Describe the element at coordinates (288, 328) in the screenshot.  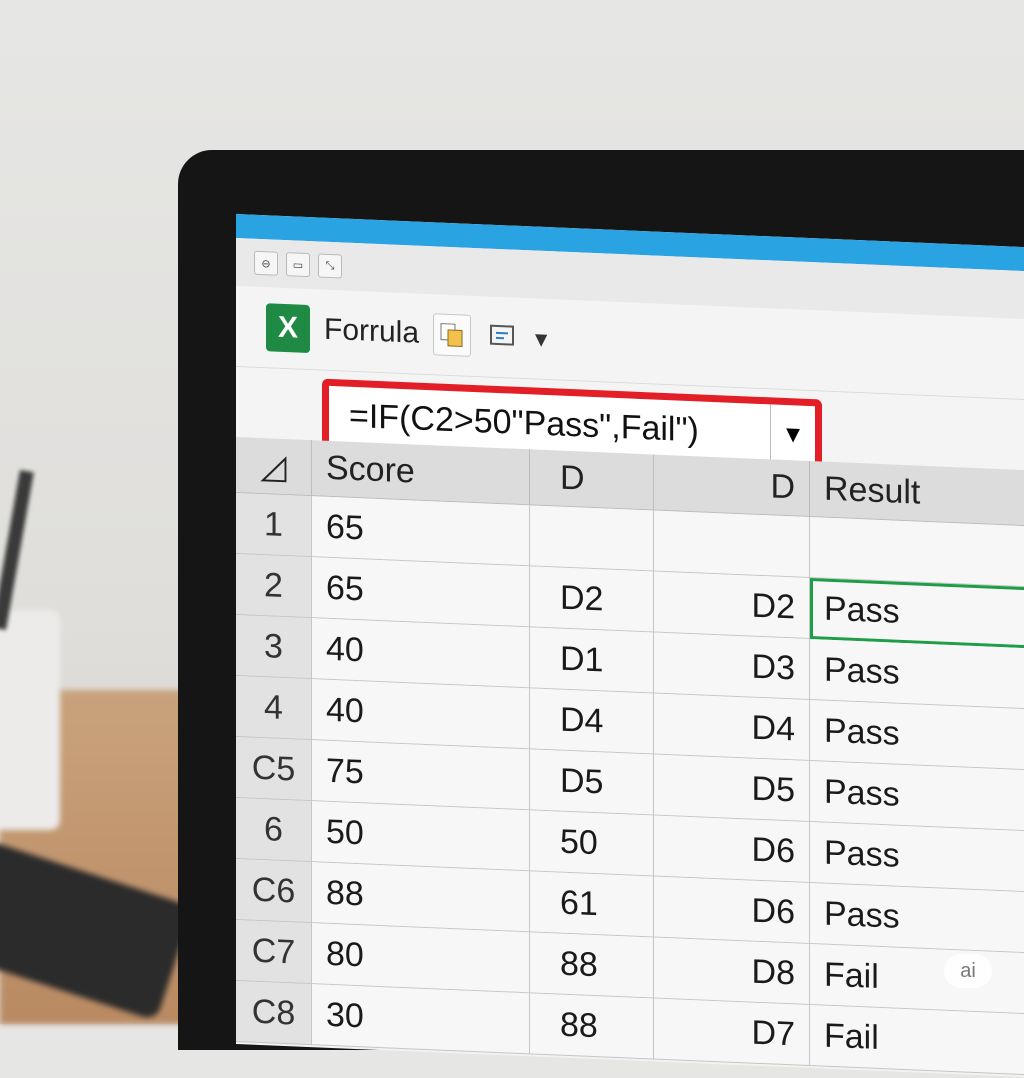
I see `excel-icon: X` at that location.